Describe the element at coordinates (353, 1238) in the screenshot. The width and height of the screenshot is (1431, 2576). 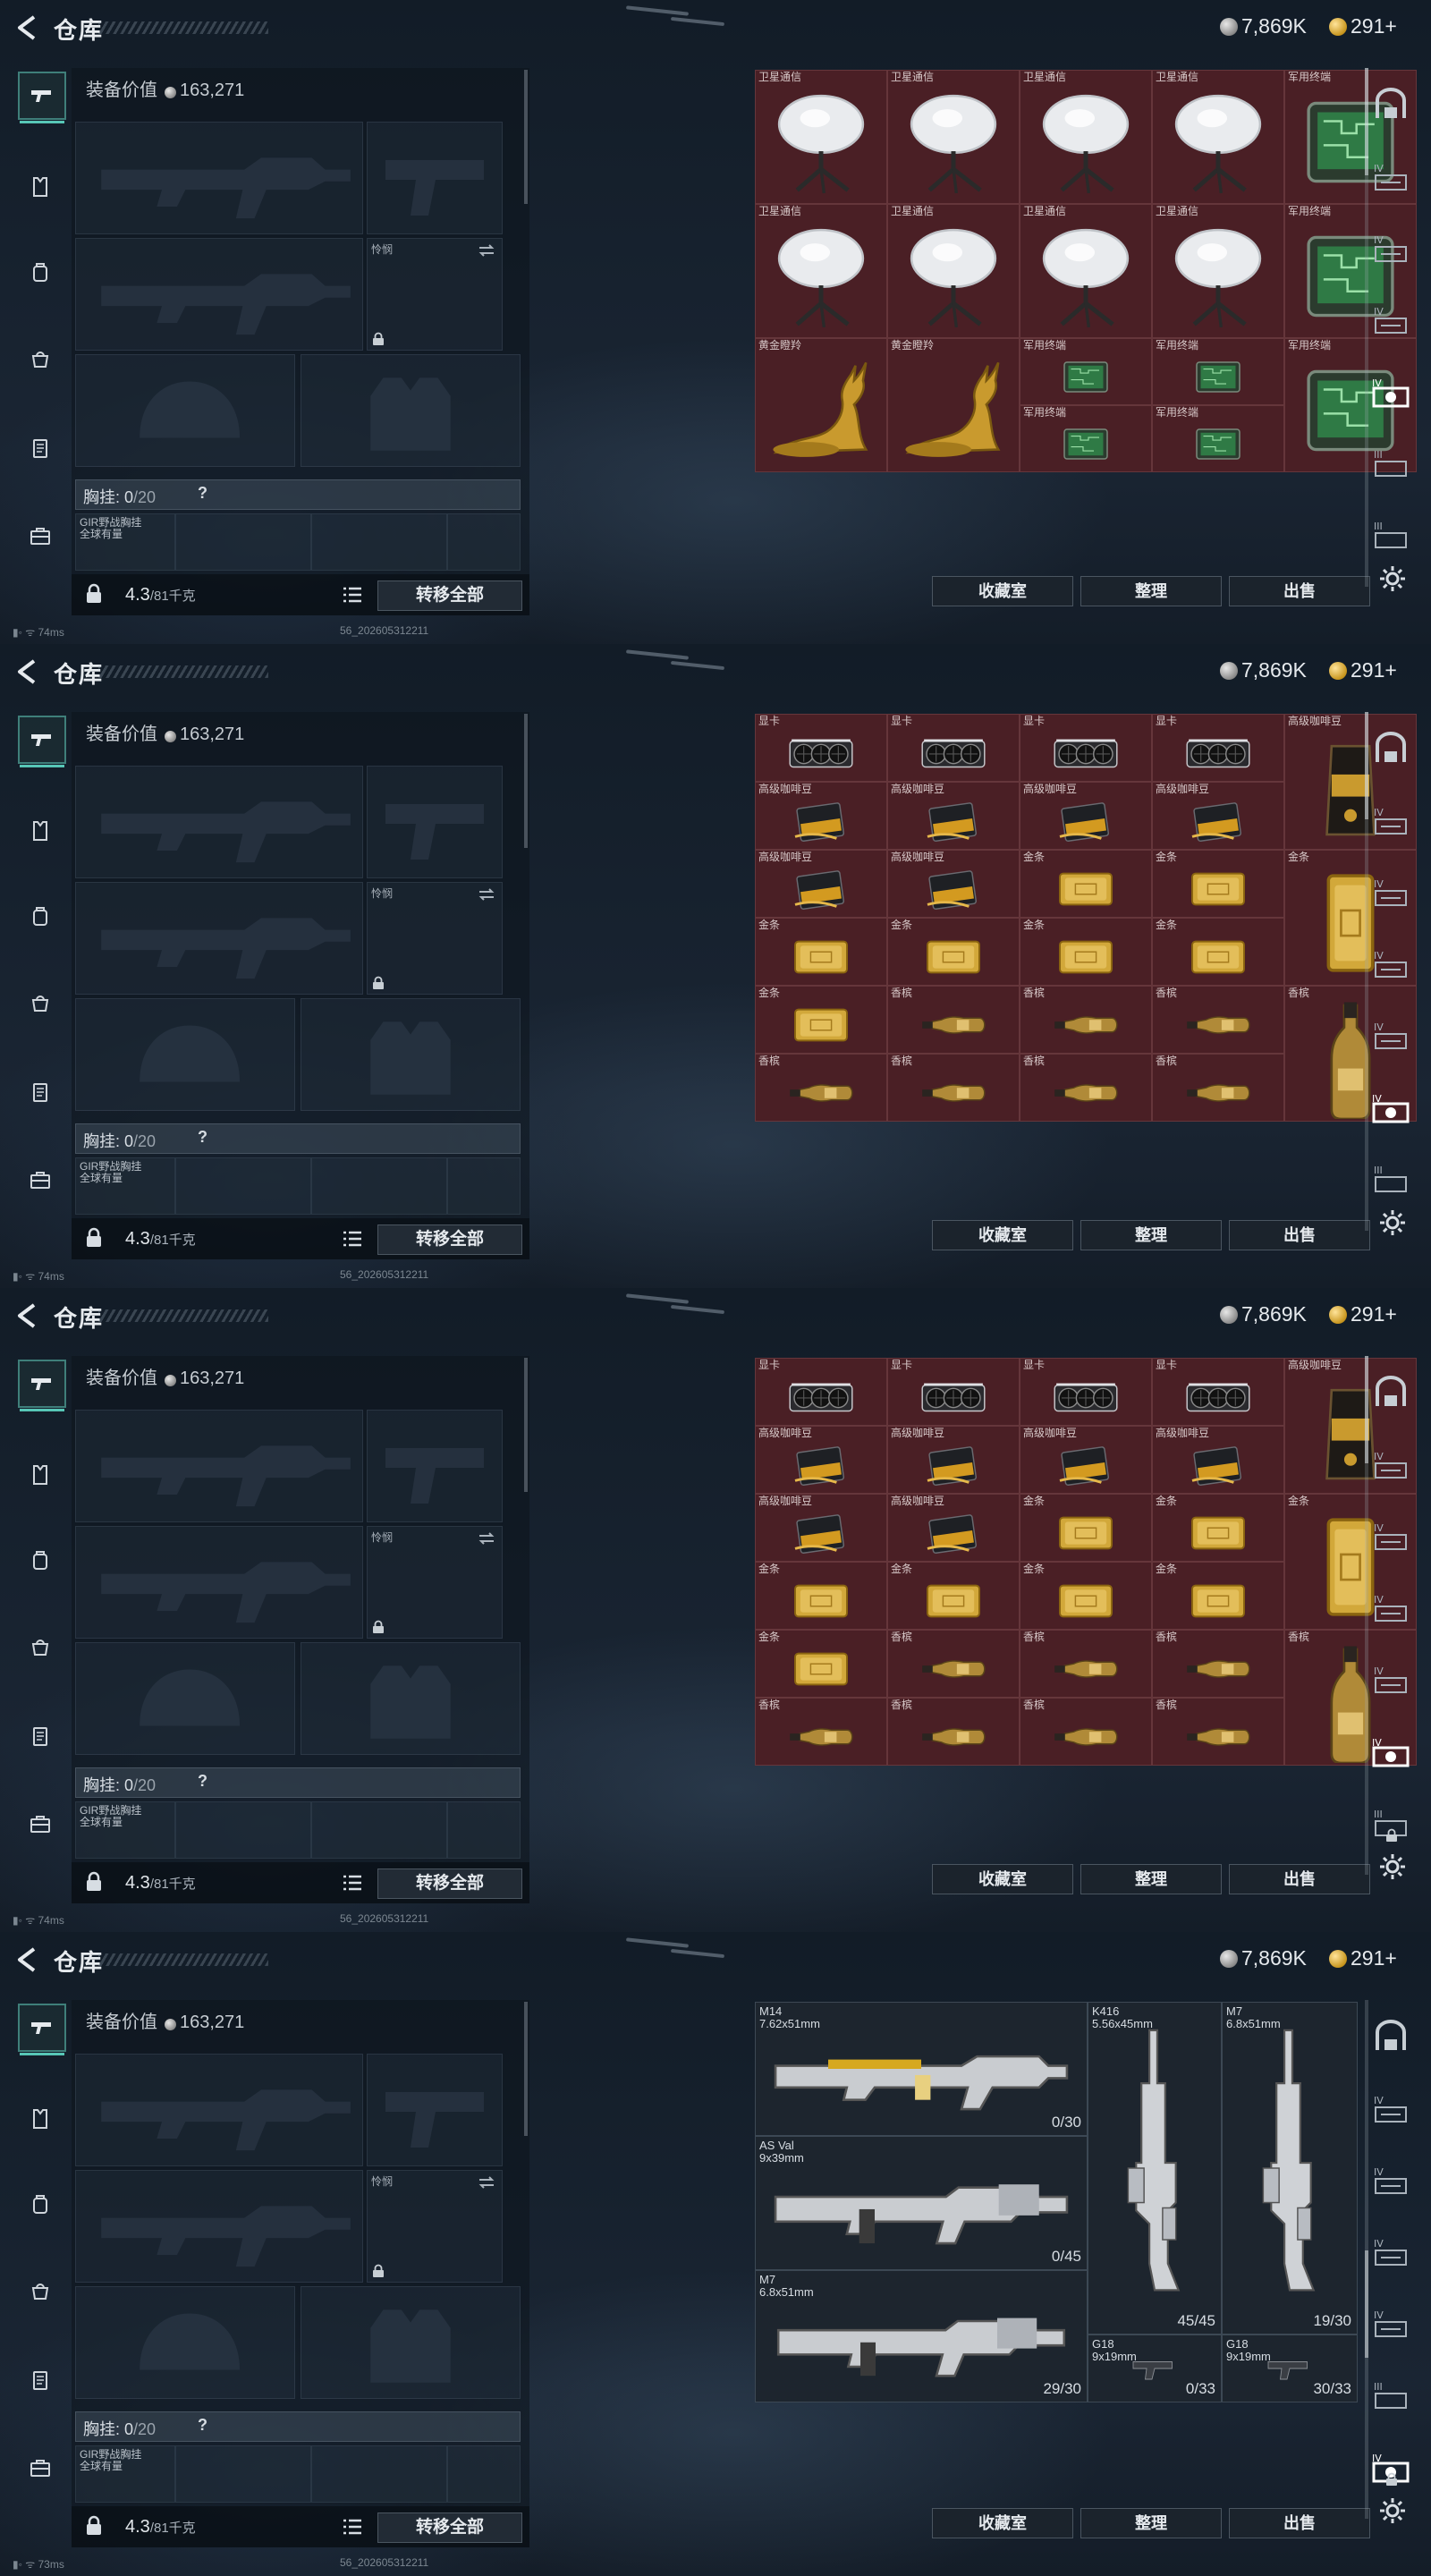
I see `list-icon` at that location.